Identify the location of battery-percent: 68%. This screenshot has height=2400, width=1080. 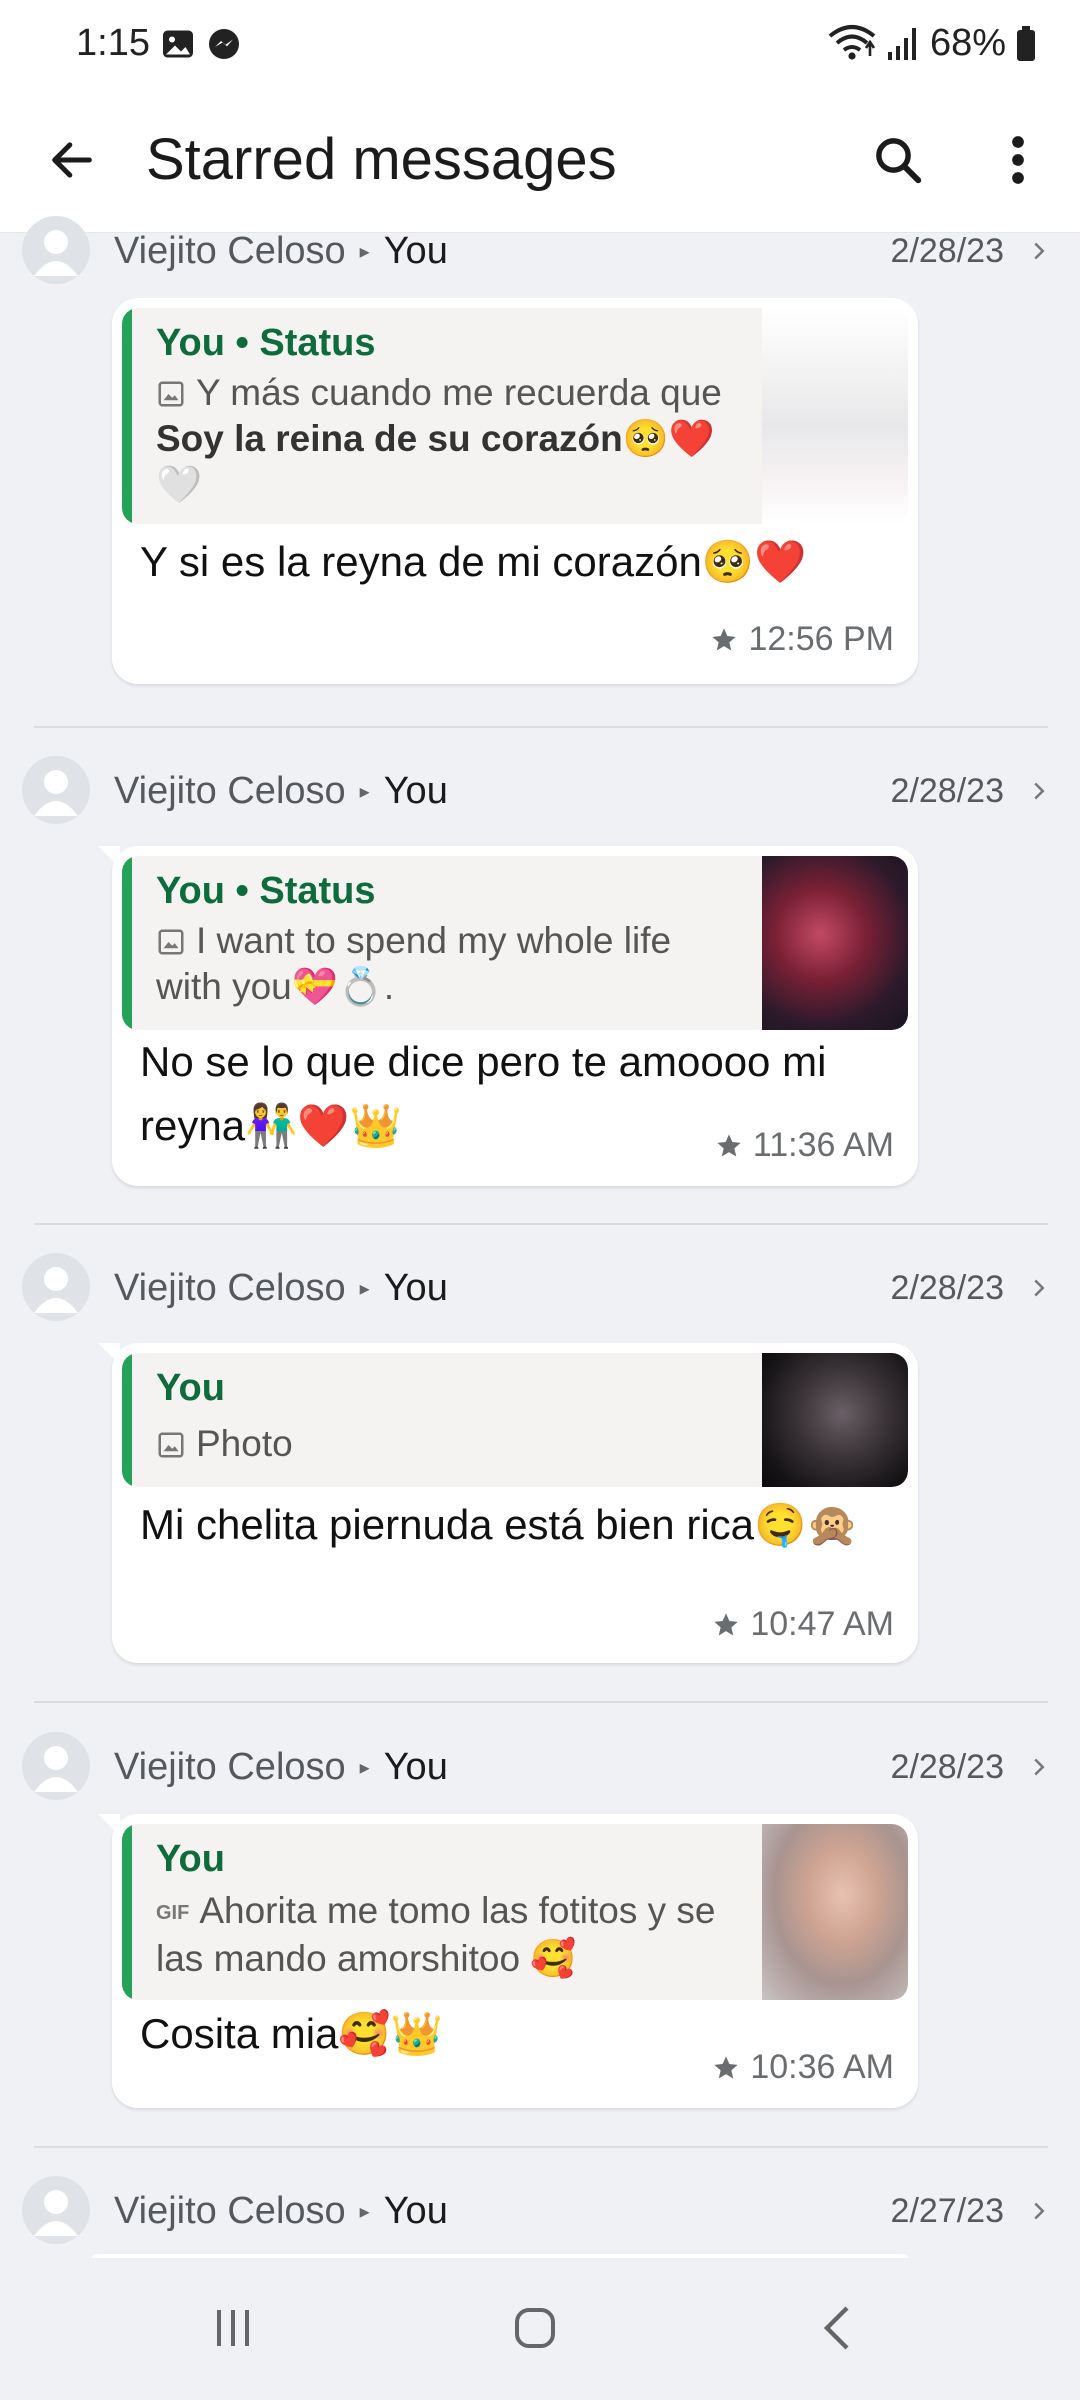
(967, 43).